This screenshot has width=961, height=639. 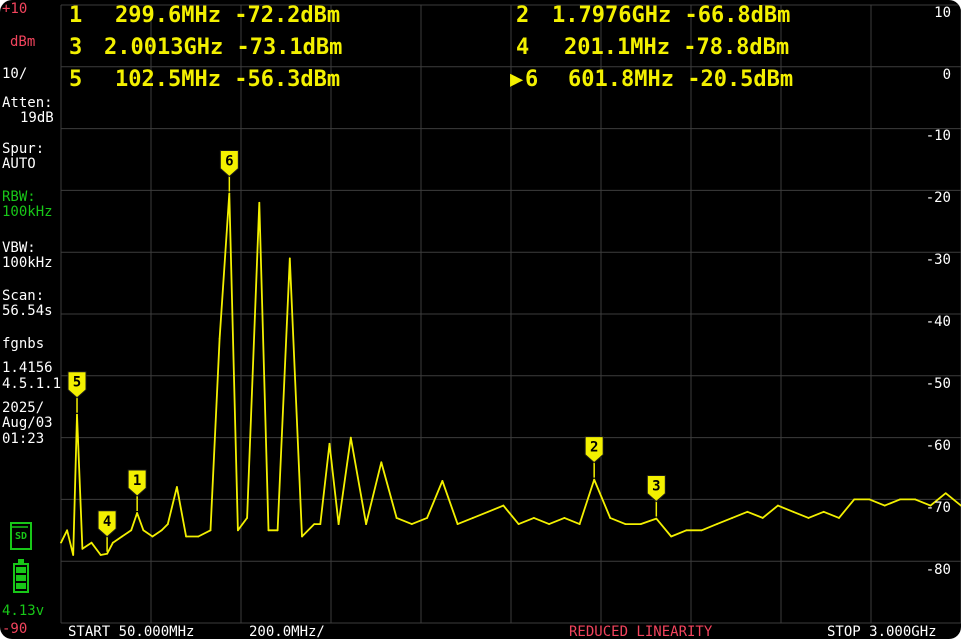 I want to click on clock-time: 01:23, so click(x=23, y=439).